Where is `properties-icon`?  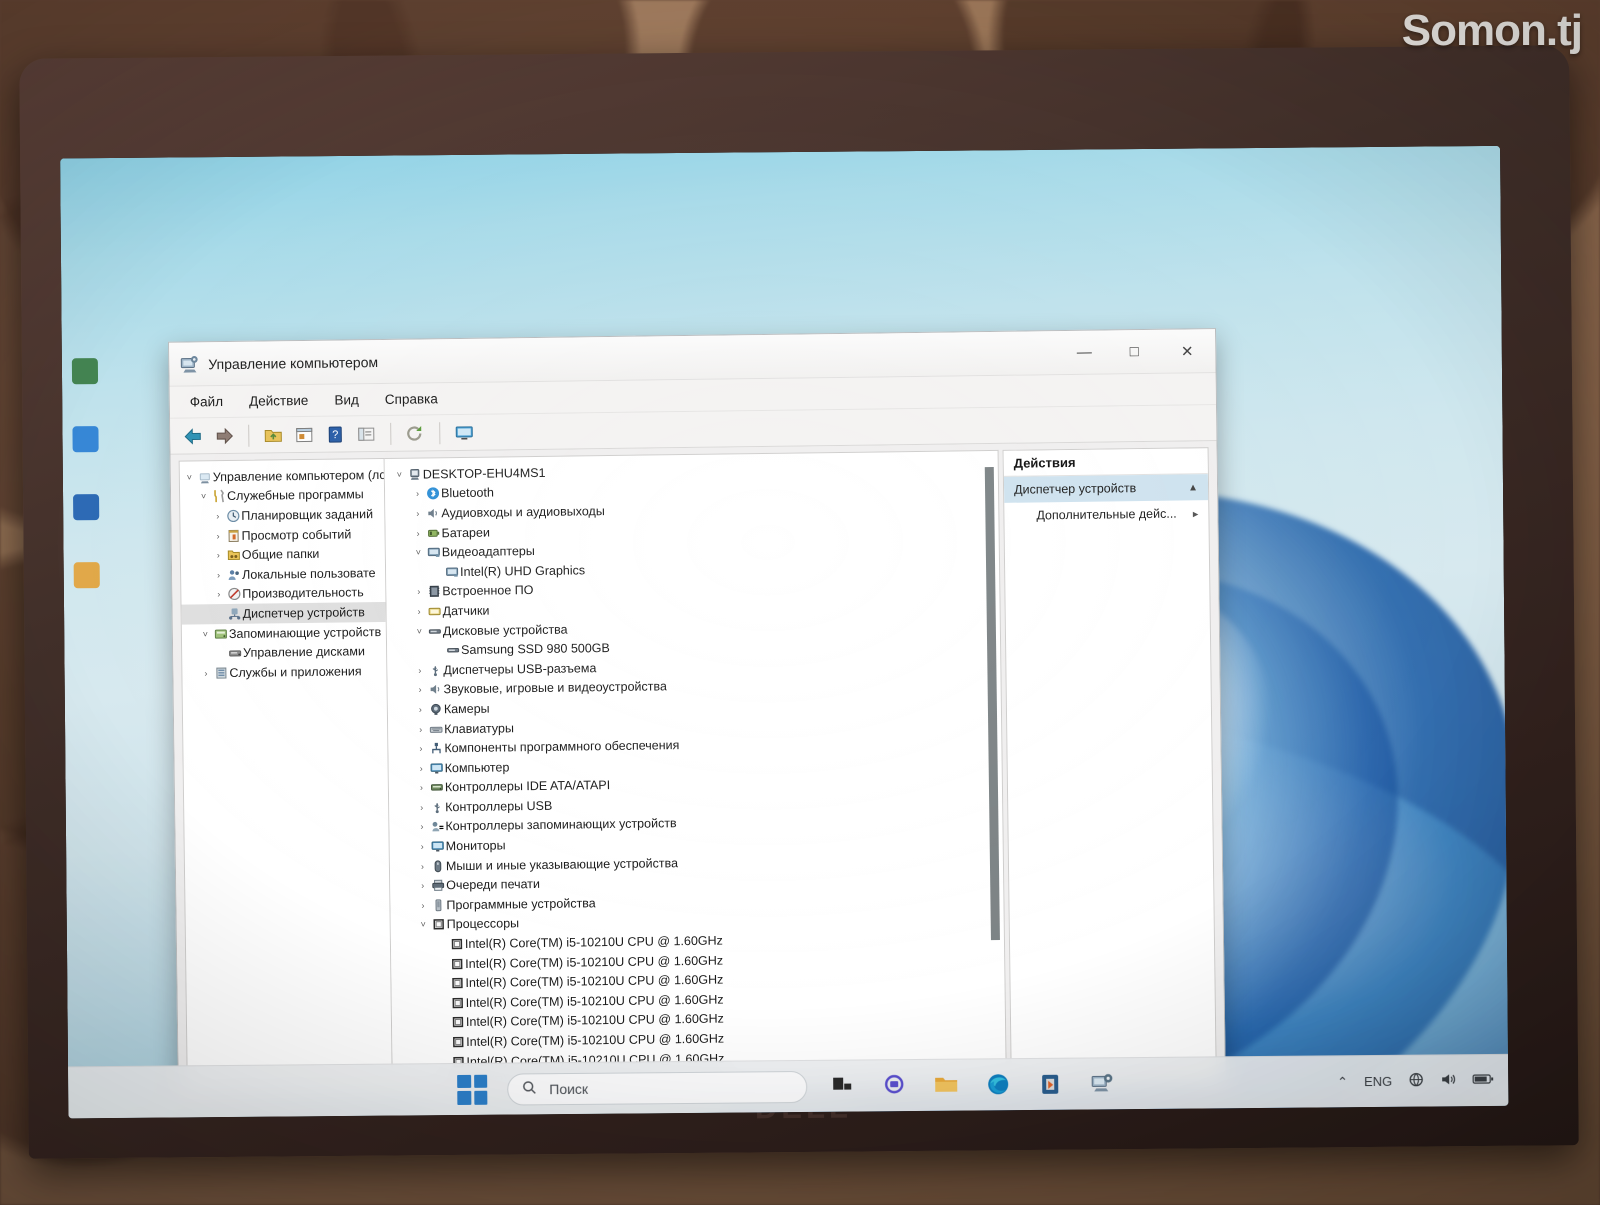
properties-icon is located at coordinates (304, 434).